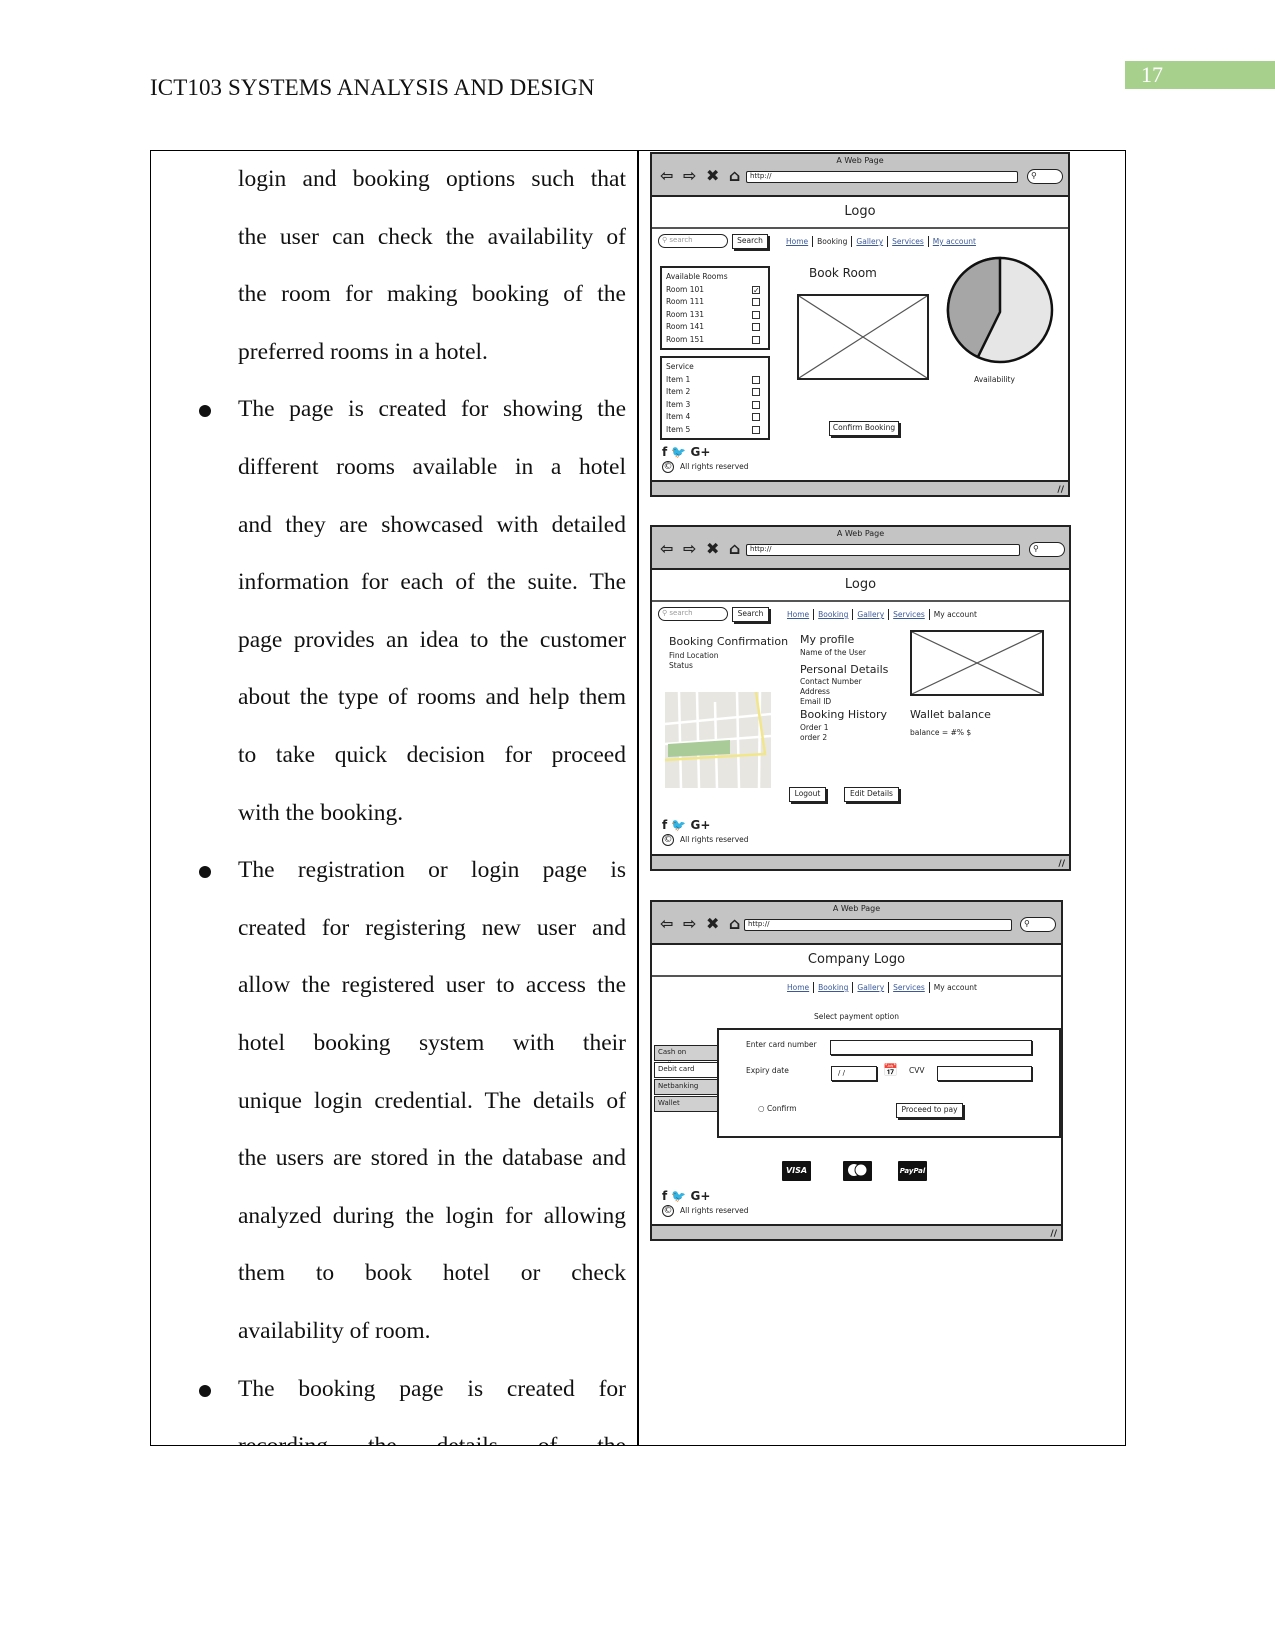  I want to click on paragraph-line: with the booking., so click(321, 812).